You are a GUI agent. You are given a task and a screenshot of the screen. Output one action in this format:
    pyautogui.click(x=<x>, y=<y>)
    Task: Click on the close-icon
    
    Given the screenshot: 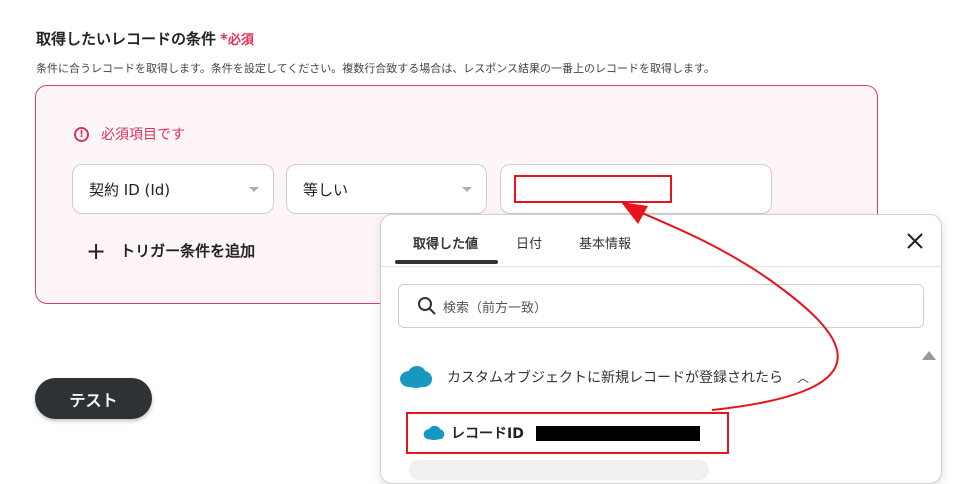 What is the action you would take?
    pyautogui.click(x=915, y=241)
    